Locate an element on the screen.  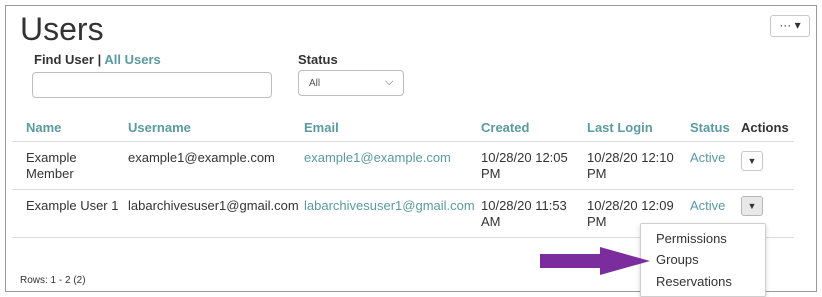
row-created-line: 10/28/20 11:53 is located at coordinates (524, 205).